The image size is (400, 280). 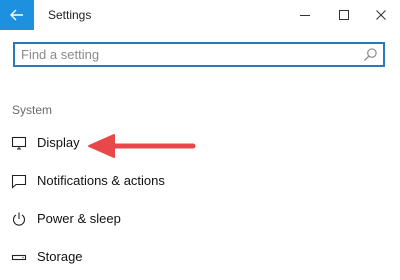 I want to click on maximize-icon, so click(x=344, y=15).